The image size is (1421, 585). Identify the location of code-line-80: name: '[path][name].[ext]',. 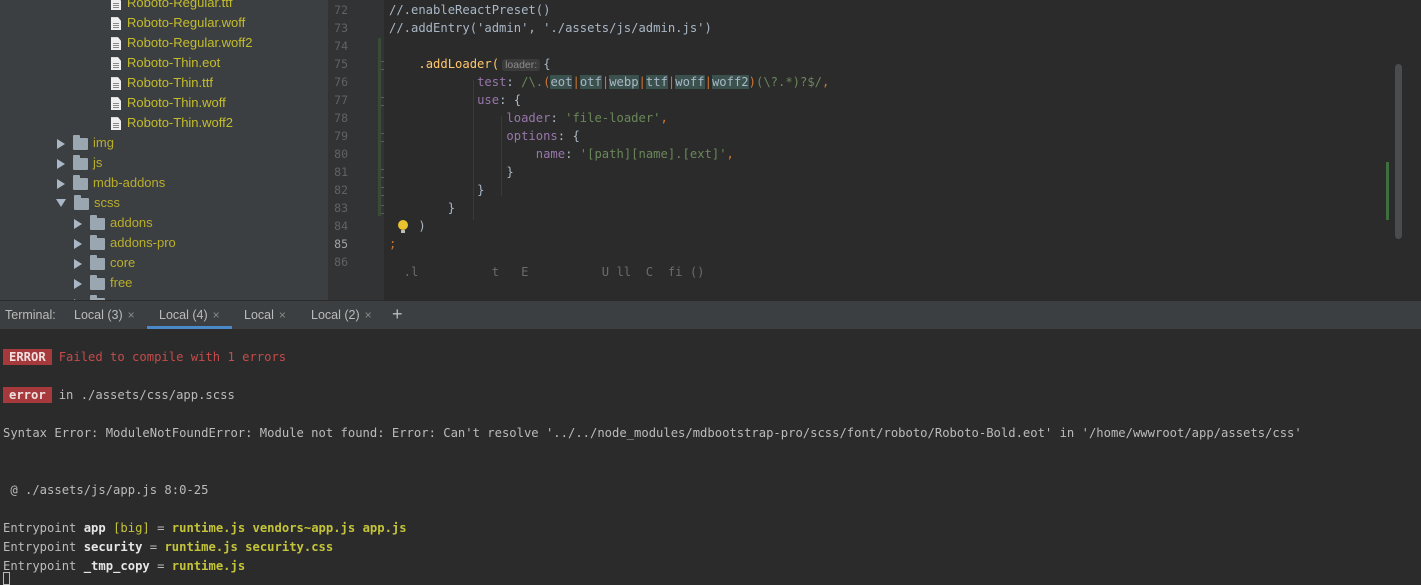
(634, 154).